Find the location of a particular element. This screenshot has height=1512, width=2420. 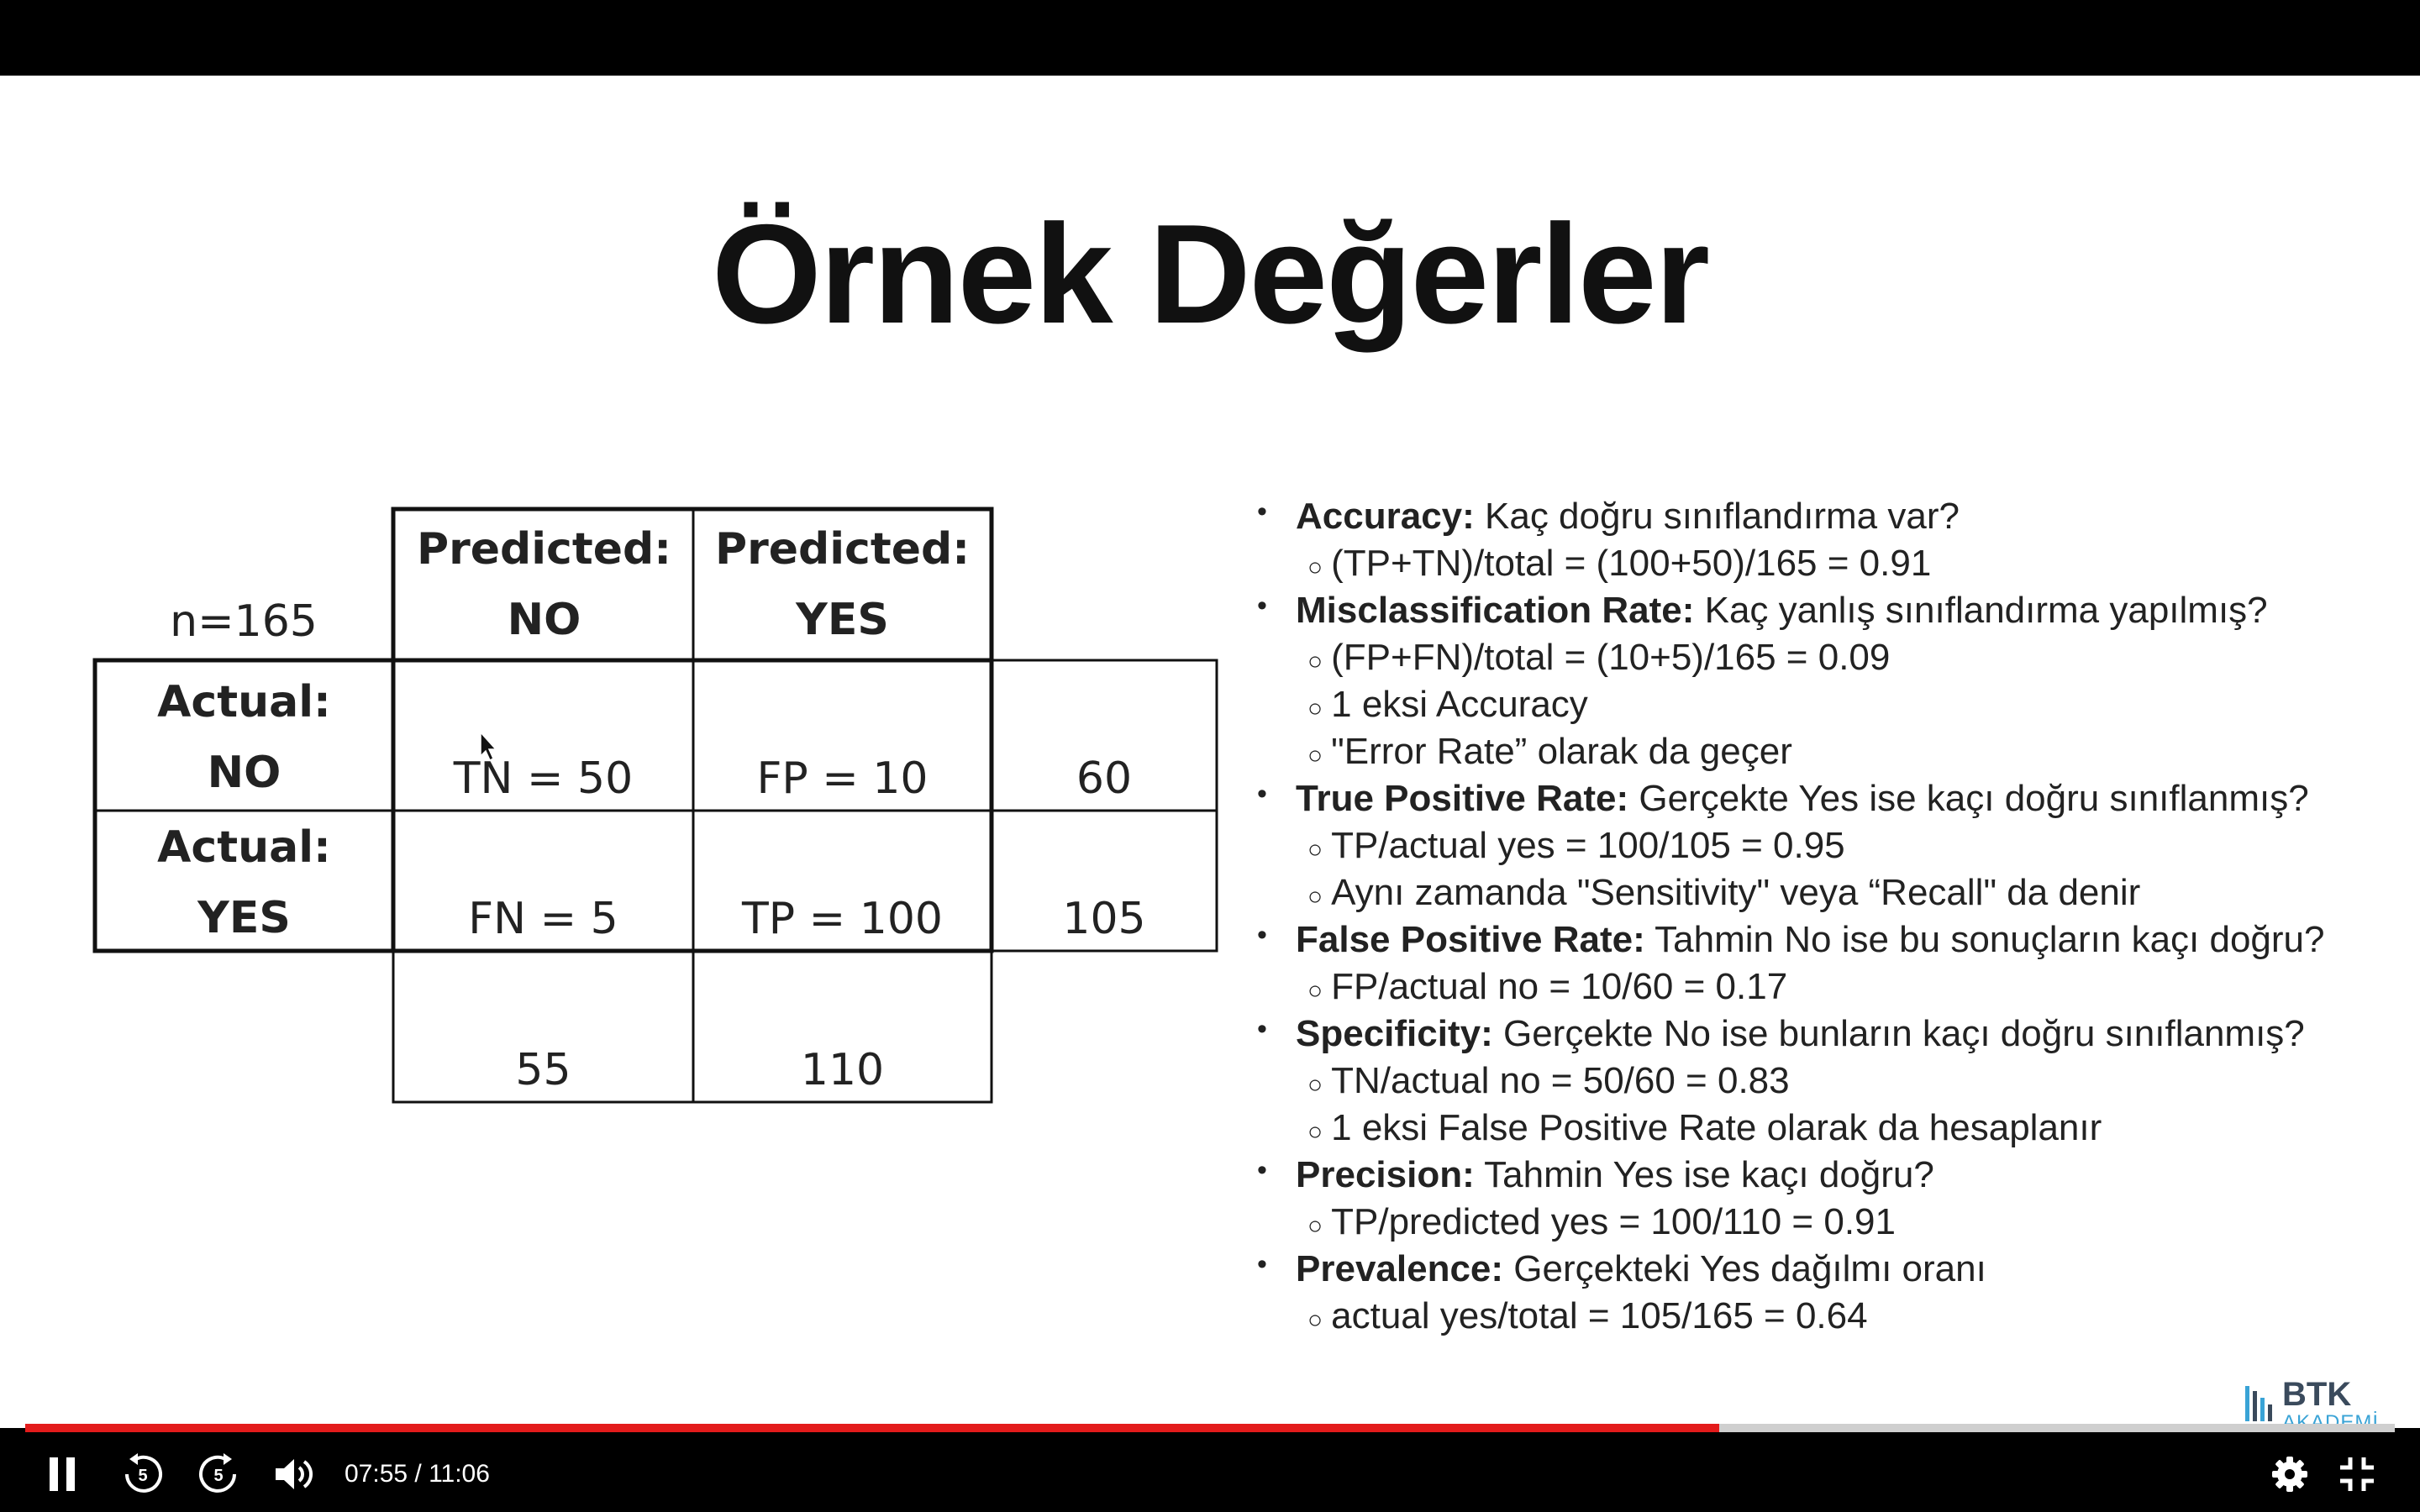

sub-bullet: "Error Rate” olarak da geçer is located at coordinates (1549, 752).